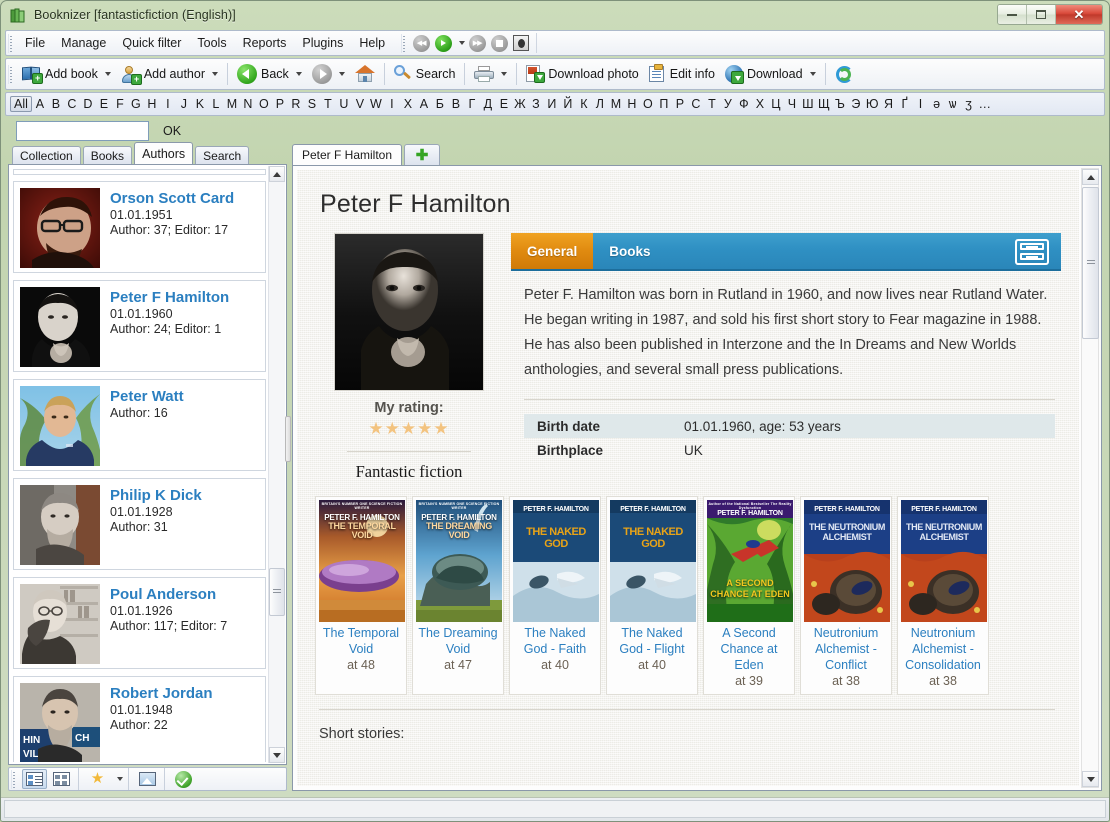 Image resolution: width=1110 pixels, height=822 pixels. What do you see at coordinates (183, 779) in the screenshot?
I see `check-button` at bounding box center [183, 779].